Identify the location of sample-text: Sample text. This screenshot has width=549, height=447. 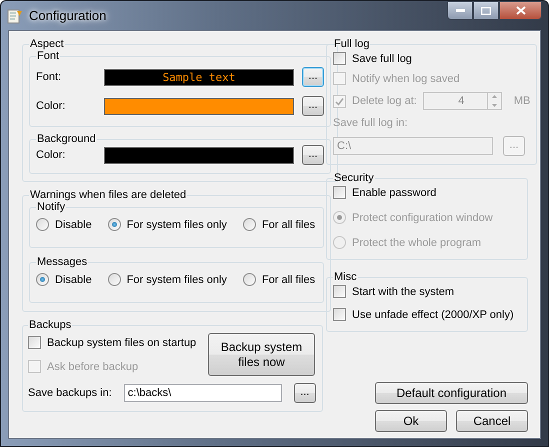
(199, 77).